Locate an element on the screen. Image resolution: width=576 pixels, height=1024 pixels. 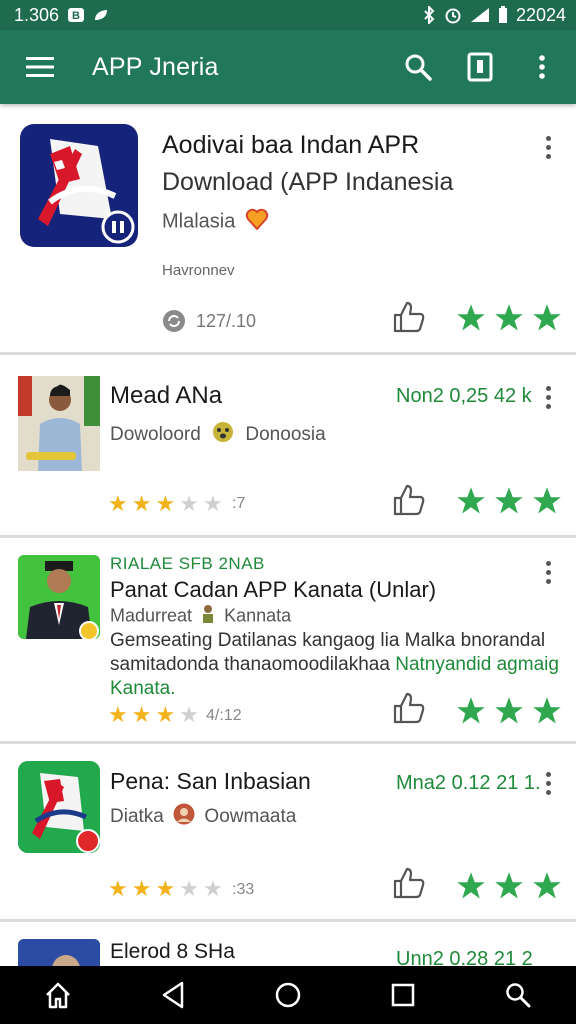
app-meta: Non2 0,25 42 k is located at coordinates (464, 396).